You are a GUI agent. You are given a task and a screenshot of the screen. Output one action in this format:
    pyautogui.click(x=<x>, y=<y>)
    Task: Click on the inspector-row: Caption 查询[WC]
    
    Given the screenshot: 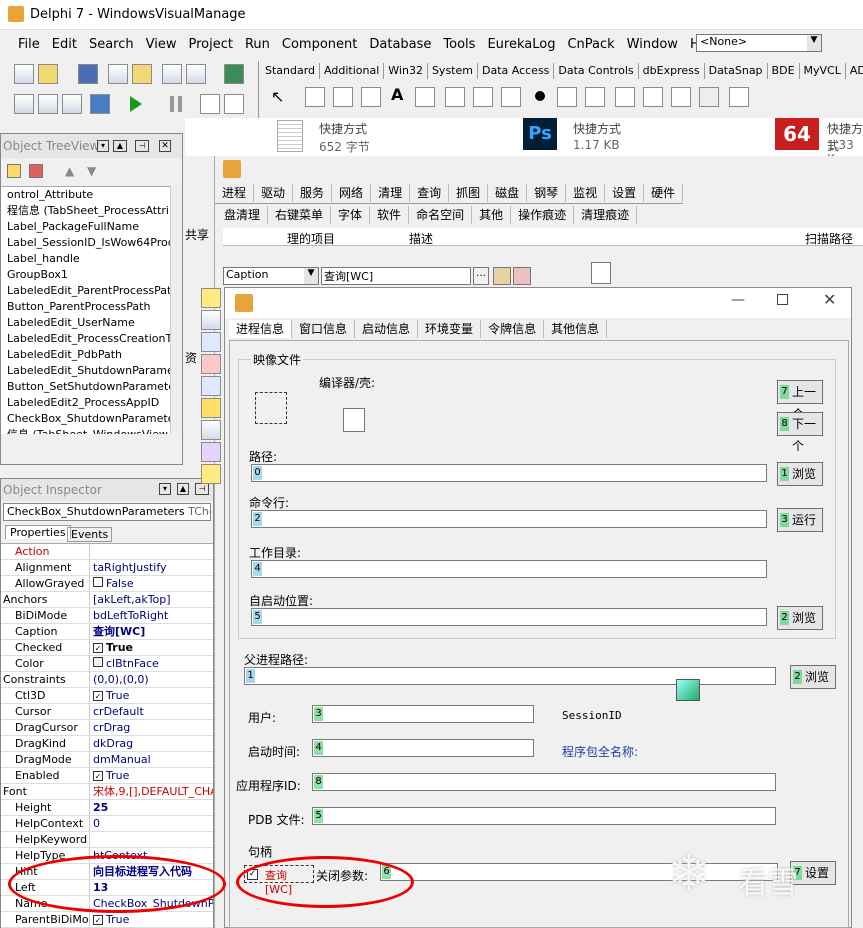 What is the action you would take?
    pyautogui.click(x=107, y=632)
    